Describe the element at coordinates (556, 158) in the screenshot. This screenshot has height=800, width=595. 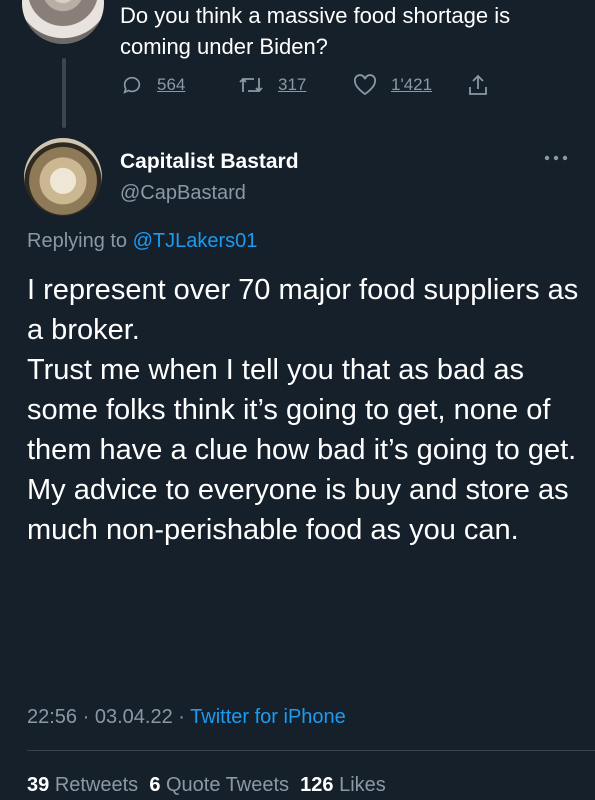
I see `more-options-icon` at that location.